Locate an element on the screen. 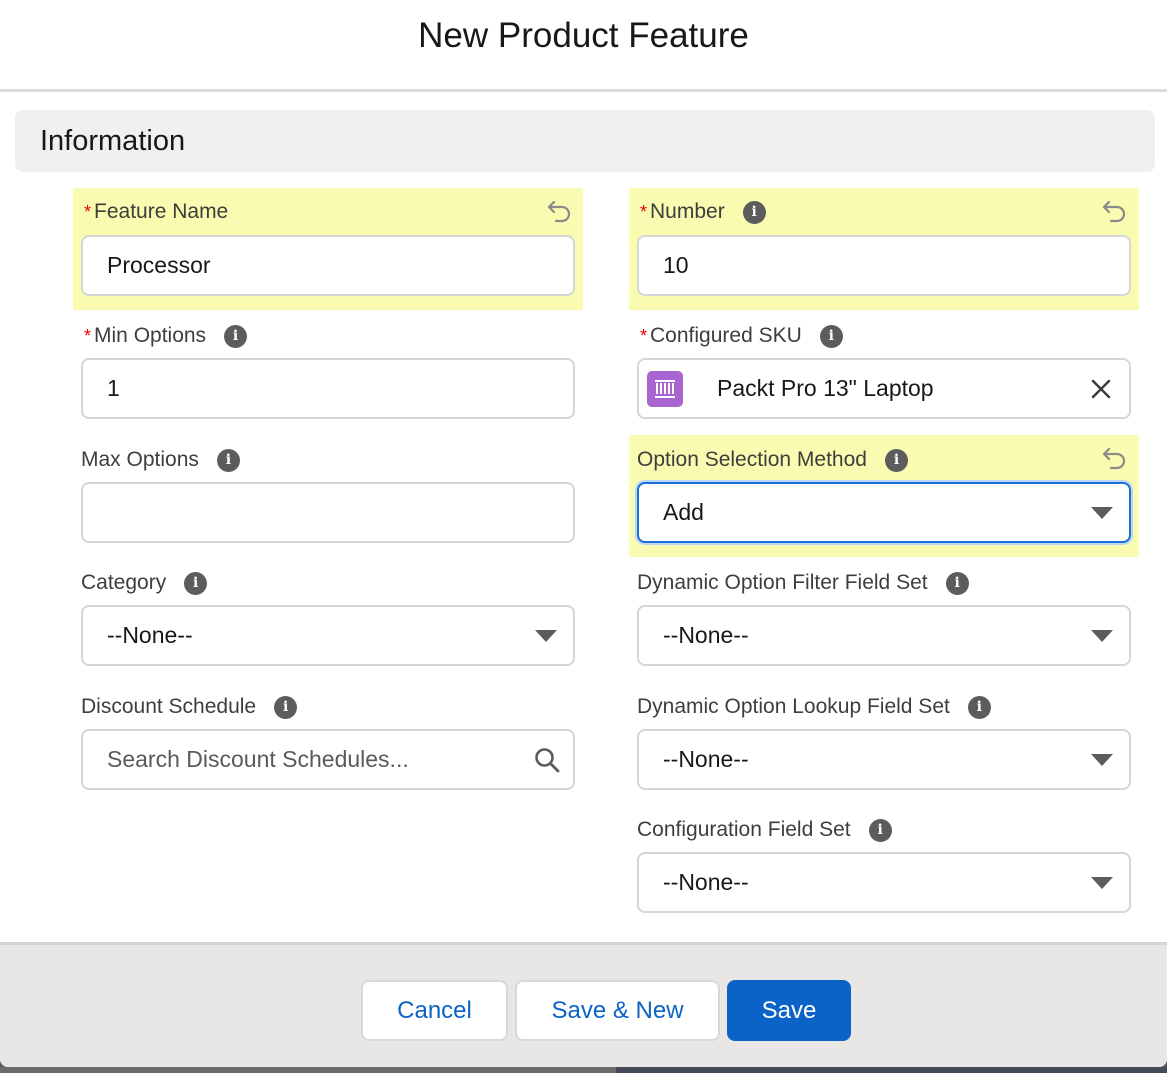 This screenshot has width=1167, height=1073. section-header-information: Information is located at coordinates (585, 141).